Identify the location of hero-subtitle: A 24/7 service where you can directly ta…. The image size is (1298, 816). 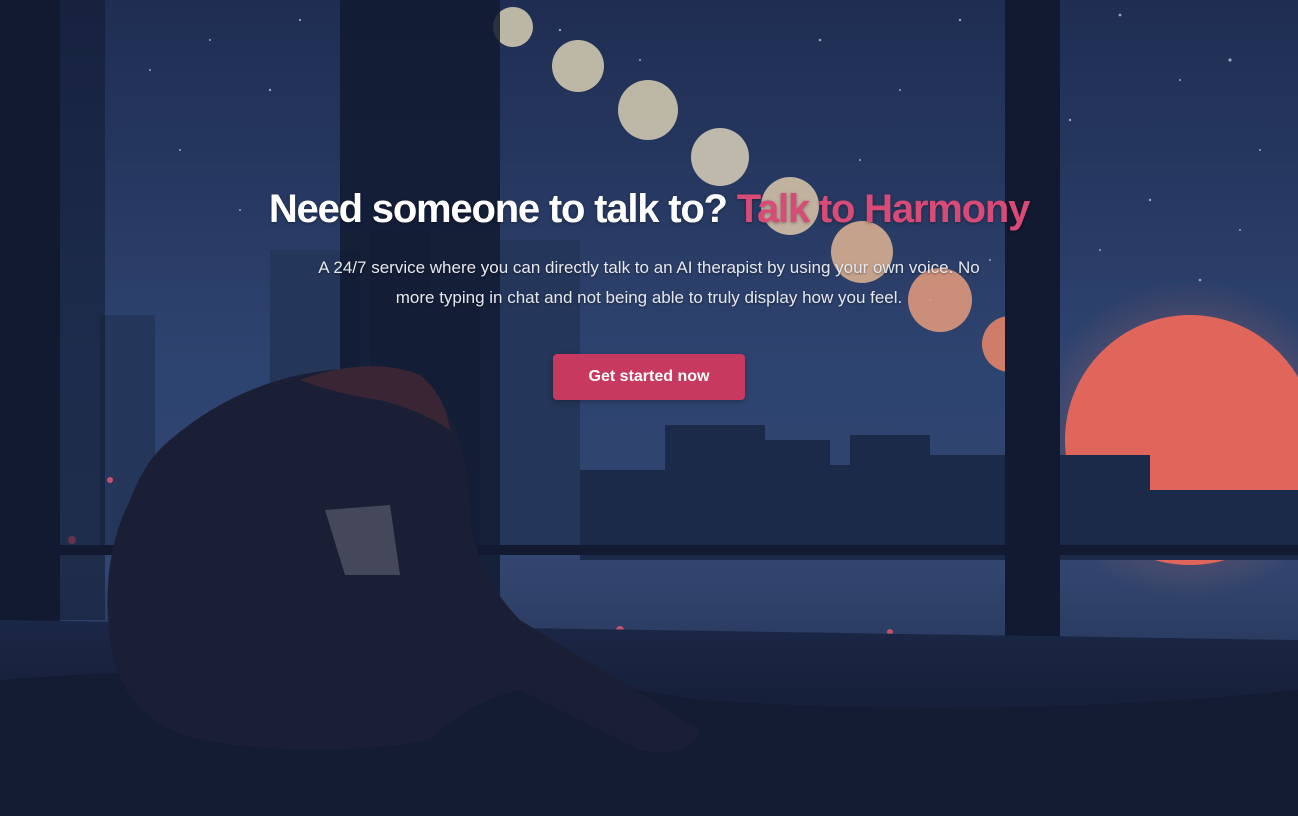
(649, 282).